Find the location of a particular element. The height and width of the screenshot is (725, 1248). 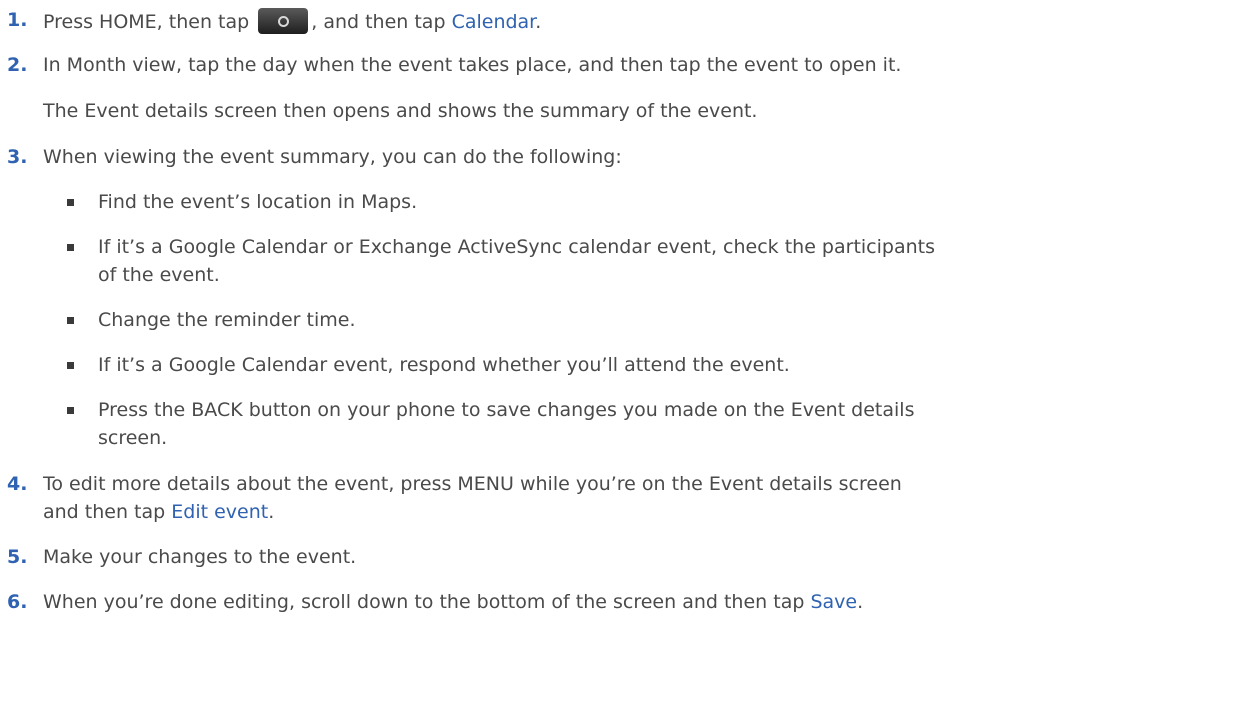

edit-event-label: Edit event is located at coordinates (220, 512).